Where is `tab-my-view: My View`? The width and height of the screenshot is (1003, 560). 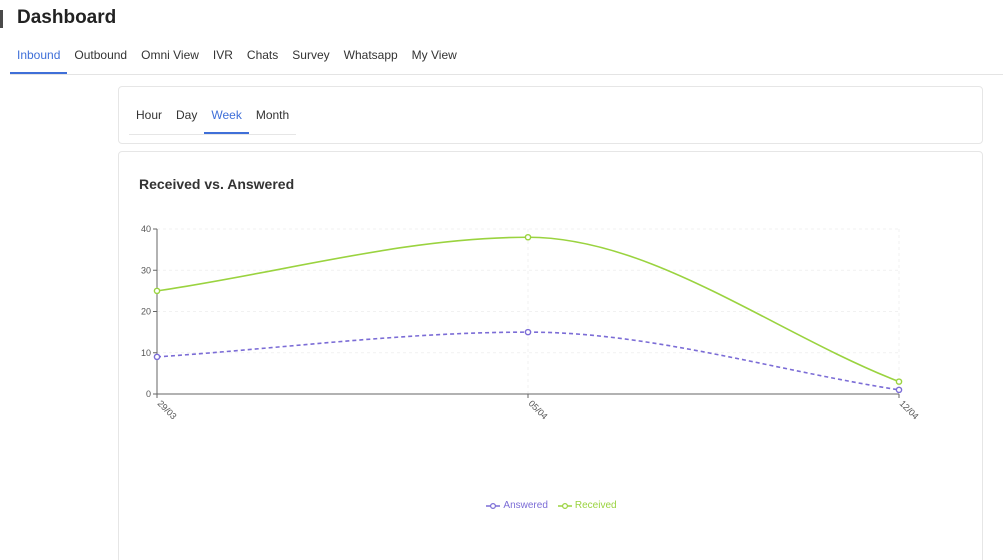
tab-my-view: My View is located at coordinates (434, 57).